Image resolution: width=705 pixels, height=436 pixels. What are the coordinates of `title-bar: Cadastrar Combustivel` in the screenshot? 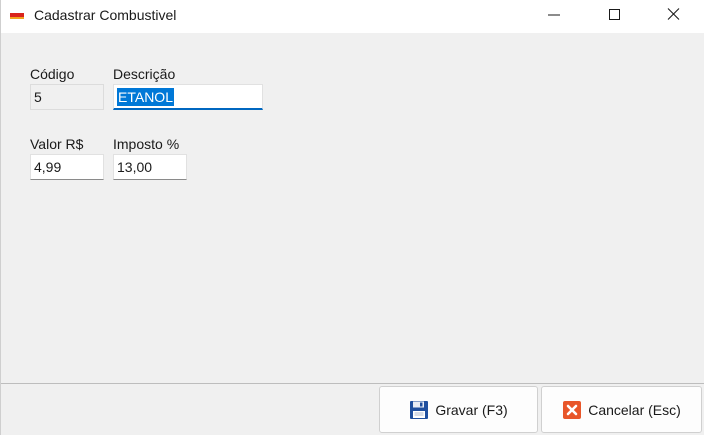 It's located at (353, 16).